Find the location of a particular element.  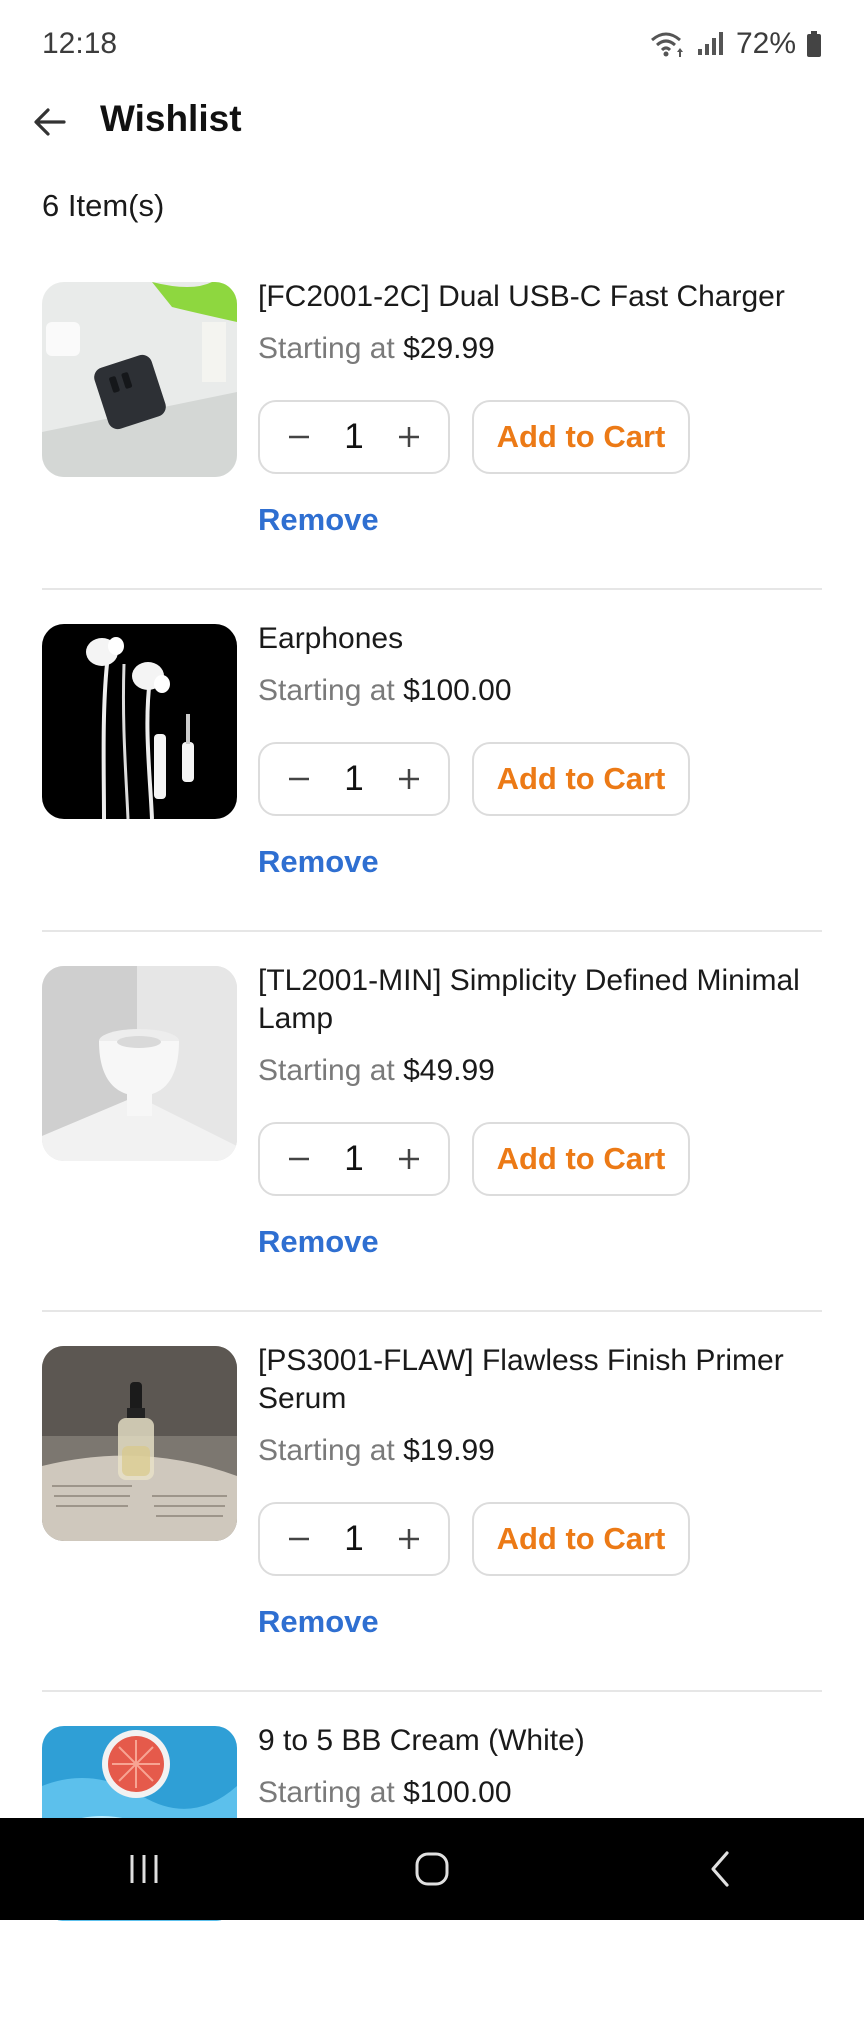

system-back-button is located at coordinates (720, 1869).